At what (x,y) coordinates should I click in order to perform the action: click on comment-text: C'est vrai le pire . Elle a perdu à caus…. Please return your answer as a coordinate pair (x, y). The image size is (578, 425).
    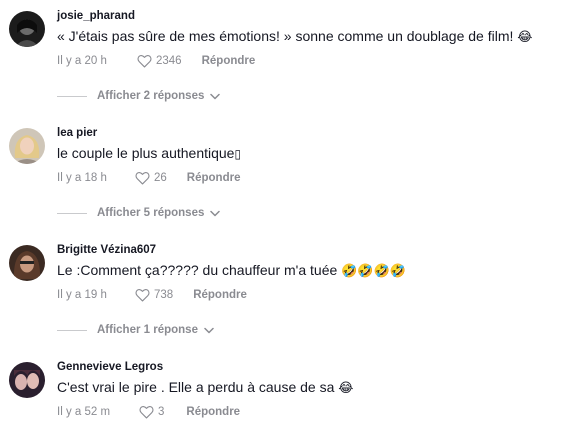
    Looking at the image, I should click on (205, 387).